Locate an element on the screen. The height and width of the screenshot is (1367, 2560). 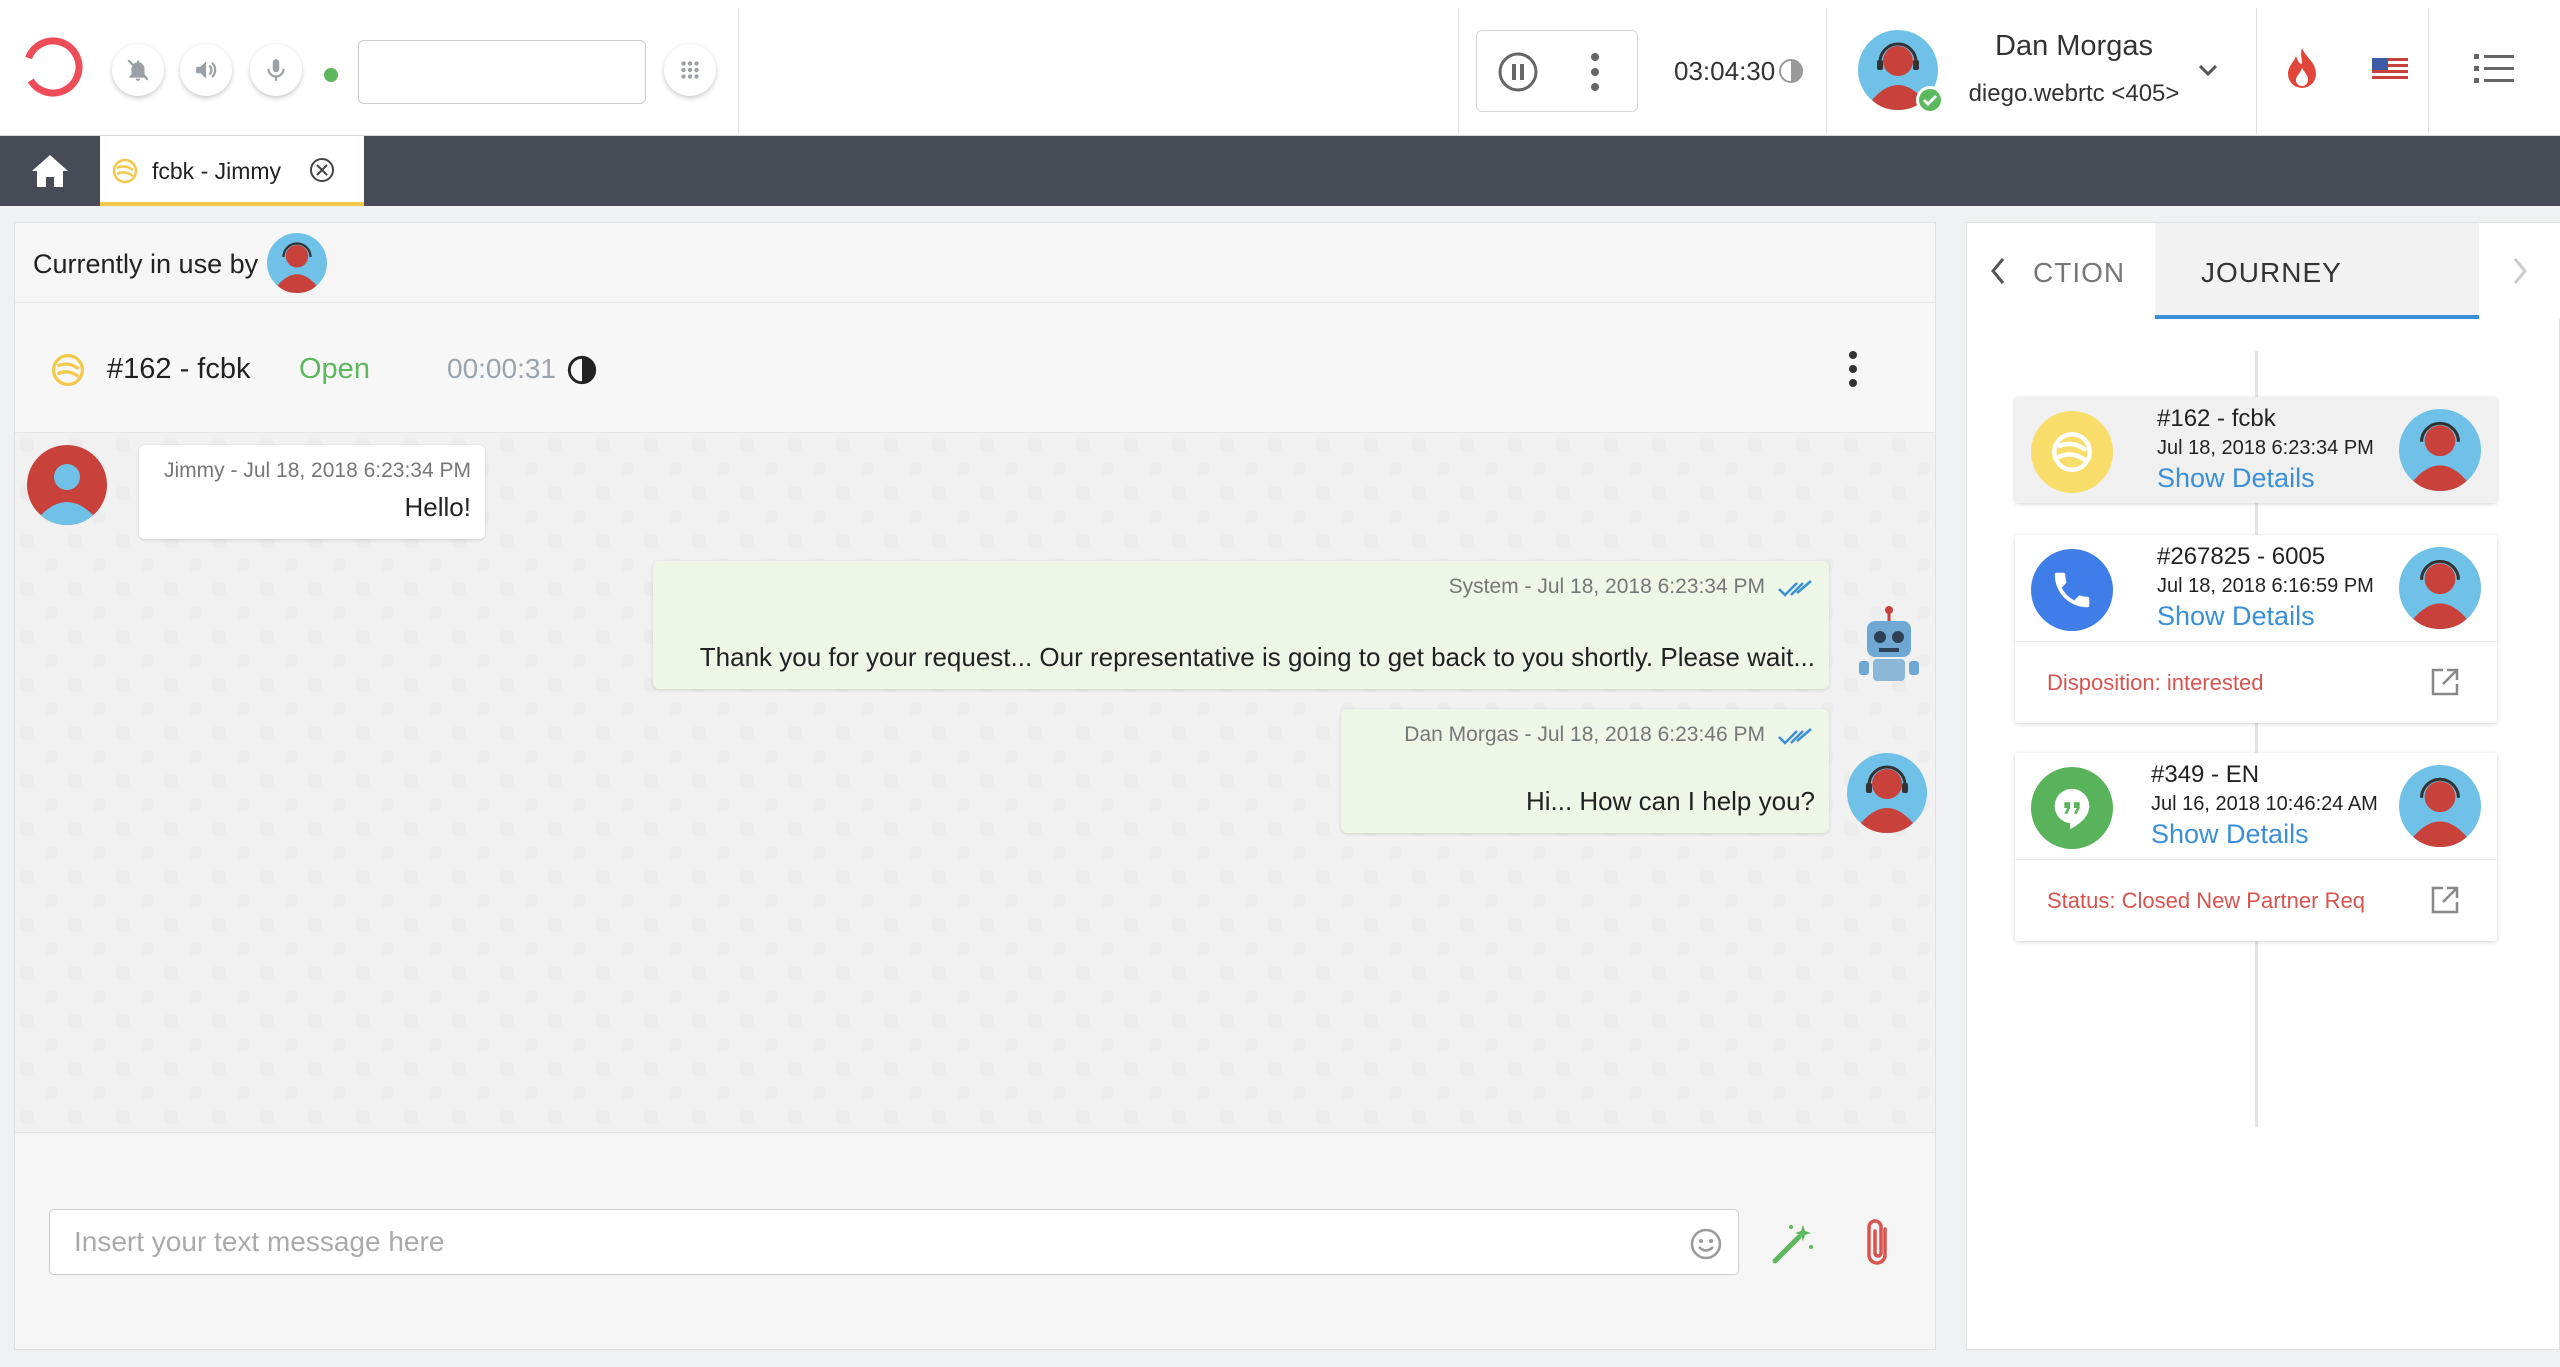
mute-notifications-button is located at coordinates (138, 70).